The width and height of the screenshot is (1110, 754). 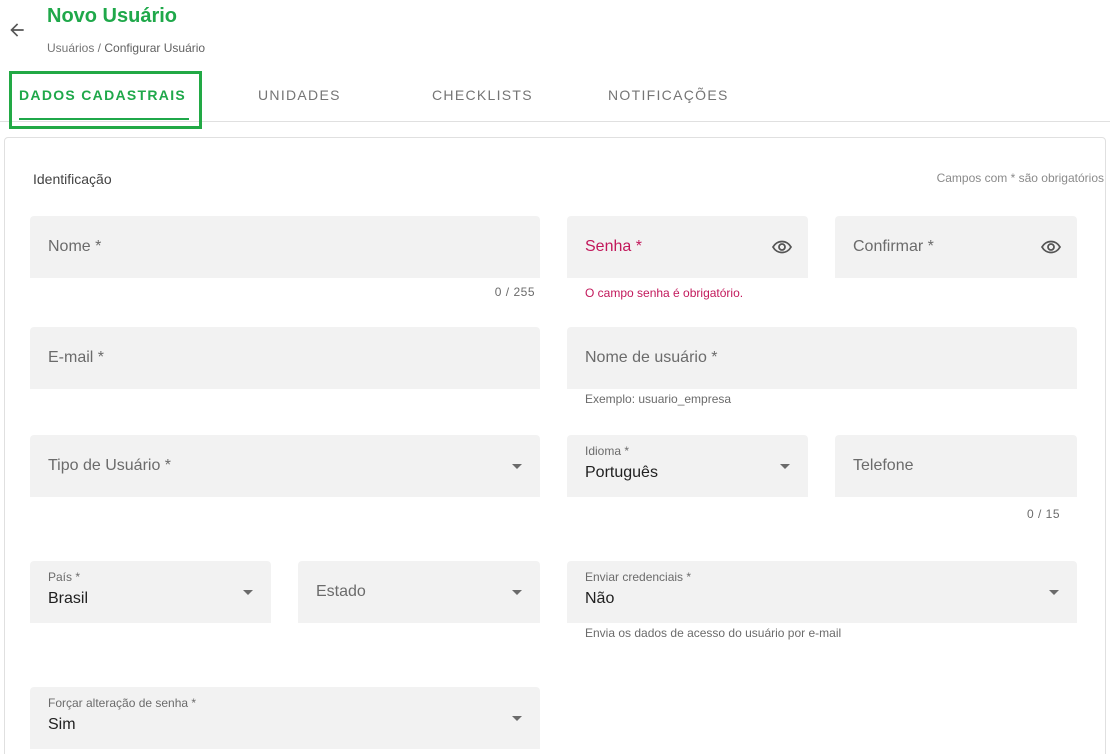 I want to click on senha-error: O campo senha é obrigatório., so click(x=664, y=293).